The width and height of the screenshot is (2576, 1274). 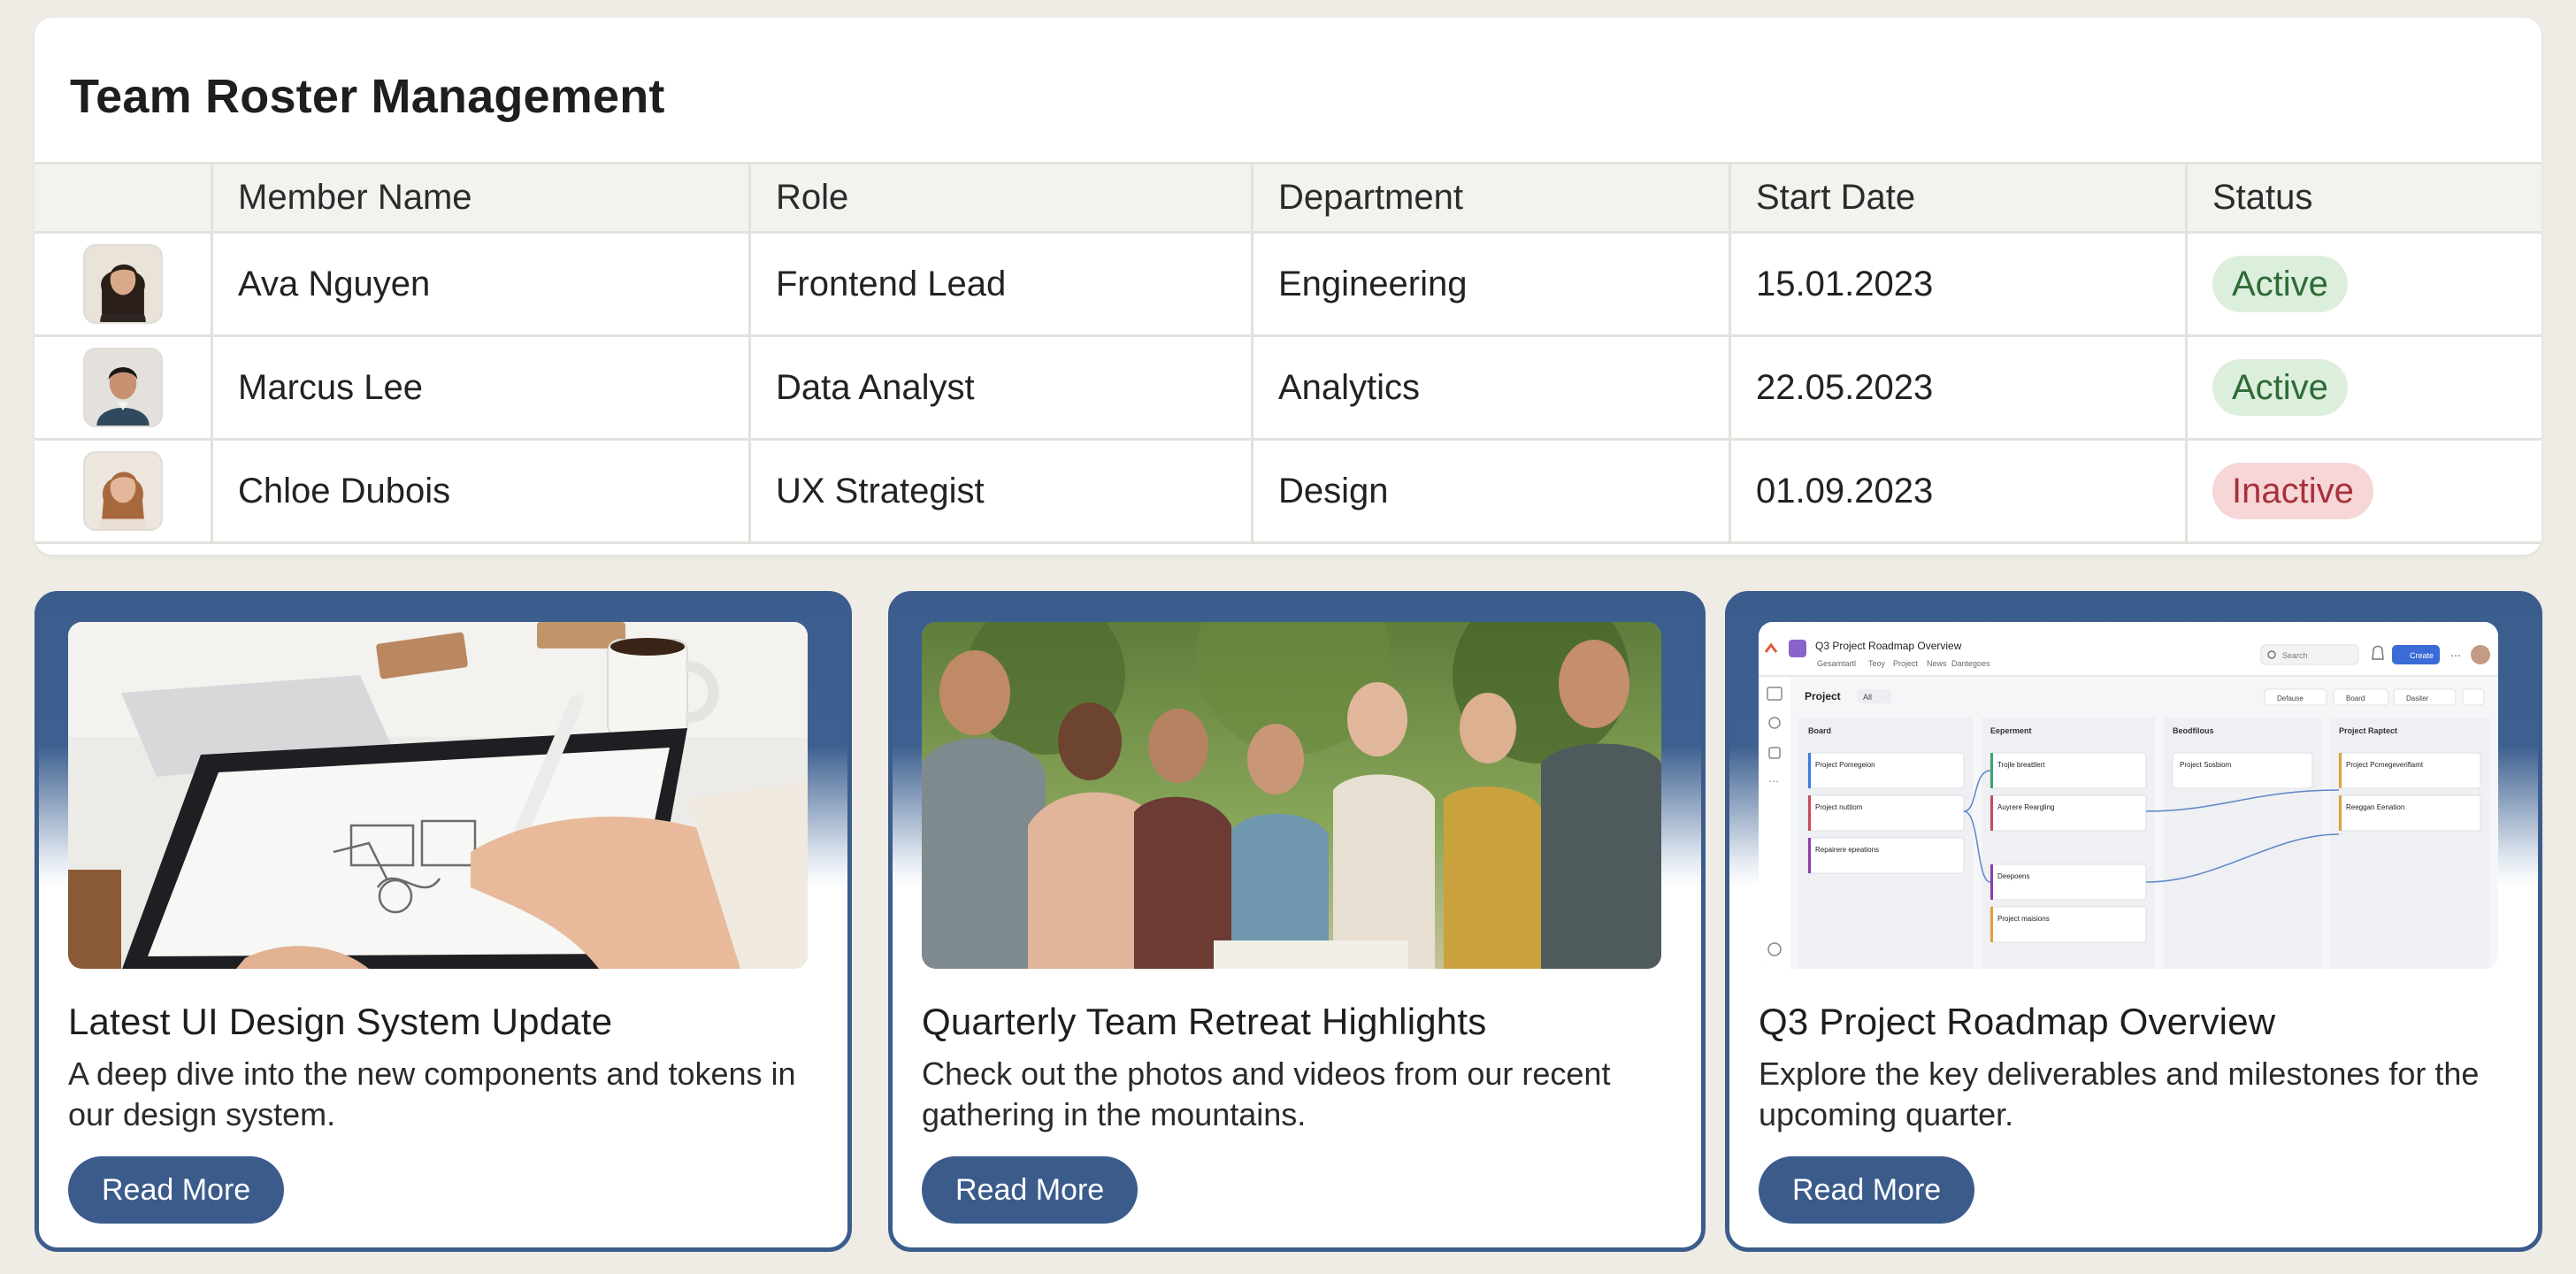 What do you see at coordinates (2417, 698) in the screenshot?
I see `toolbar-button: Dasiter` at bounding box center [2417, 698].